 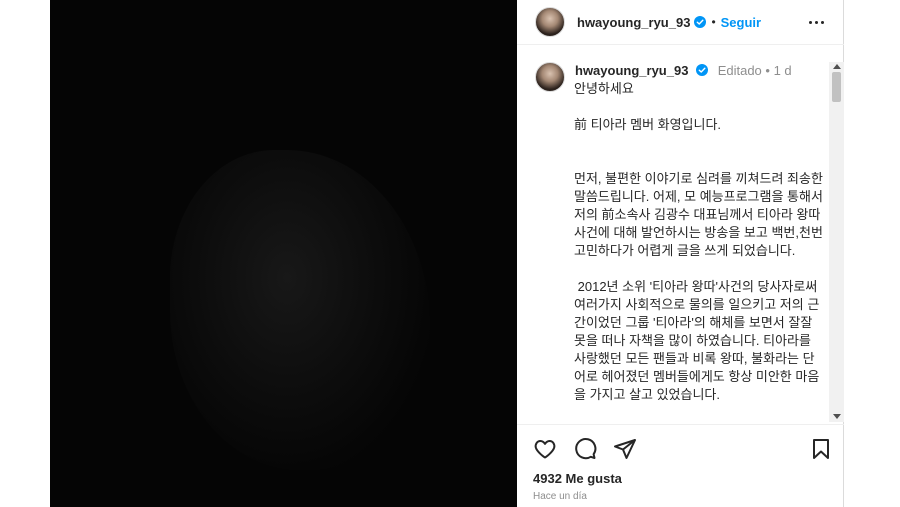 What do you see at coordinates (741, 22) in the screenshot?
I see `follow-button: Seguir` at bounding box center [741, 22].